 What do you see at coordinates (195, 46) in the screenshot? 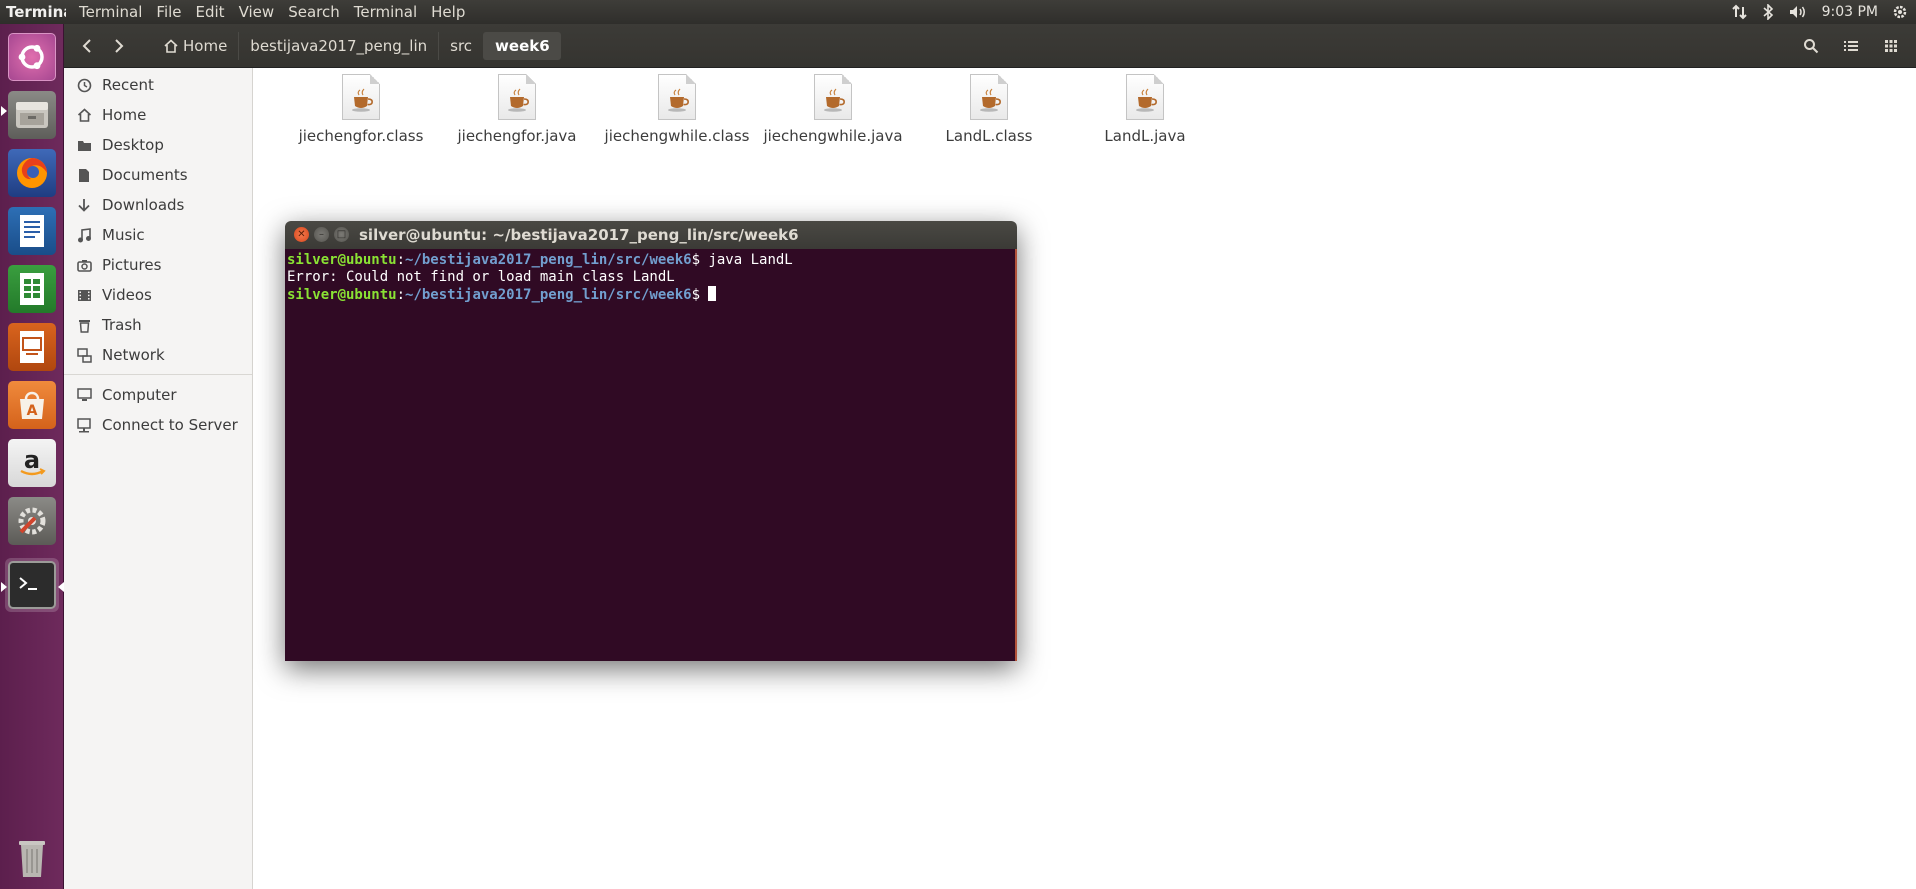
I see `crumb-home: Home` at bounding box center [195, 46].